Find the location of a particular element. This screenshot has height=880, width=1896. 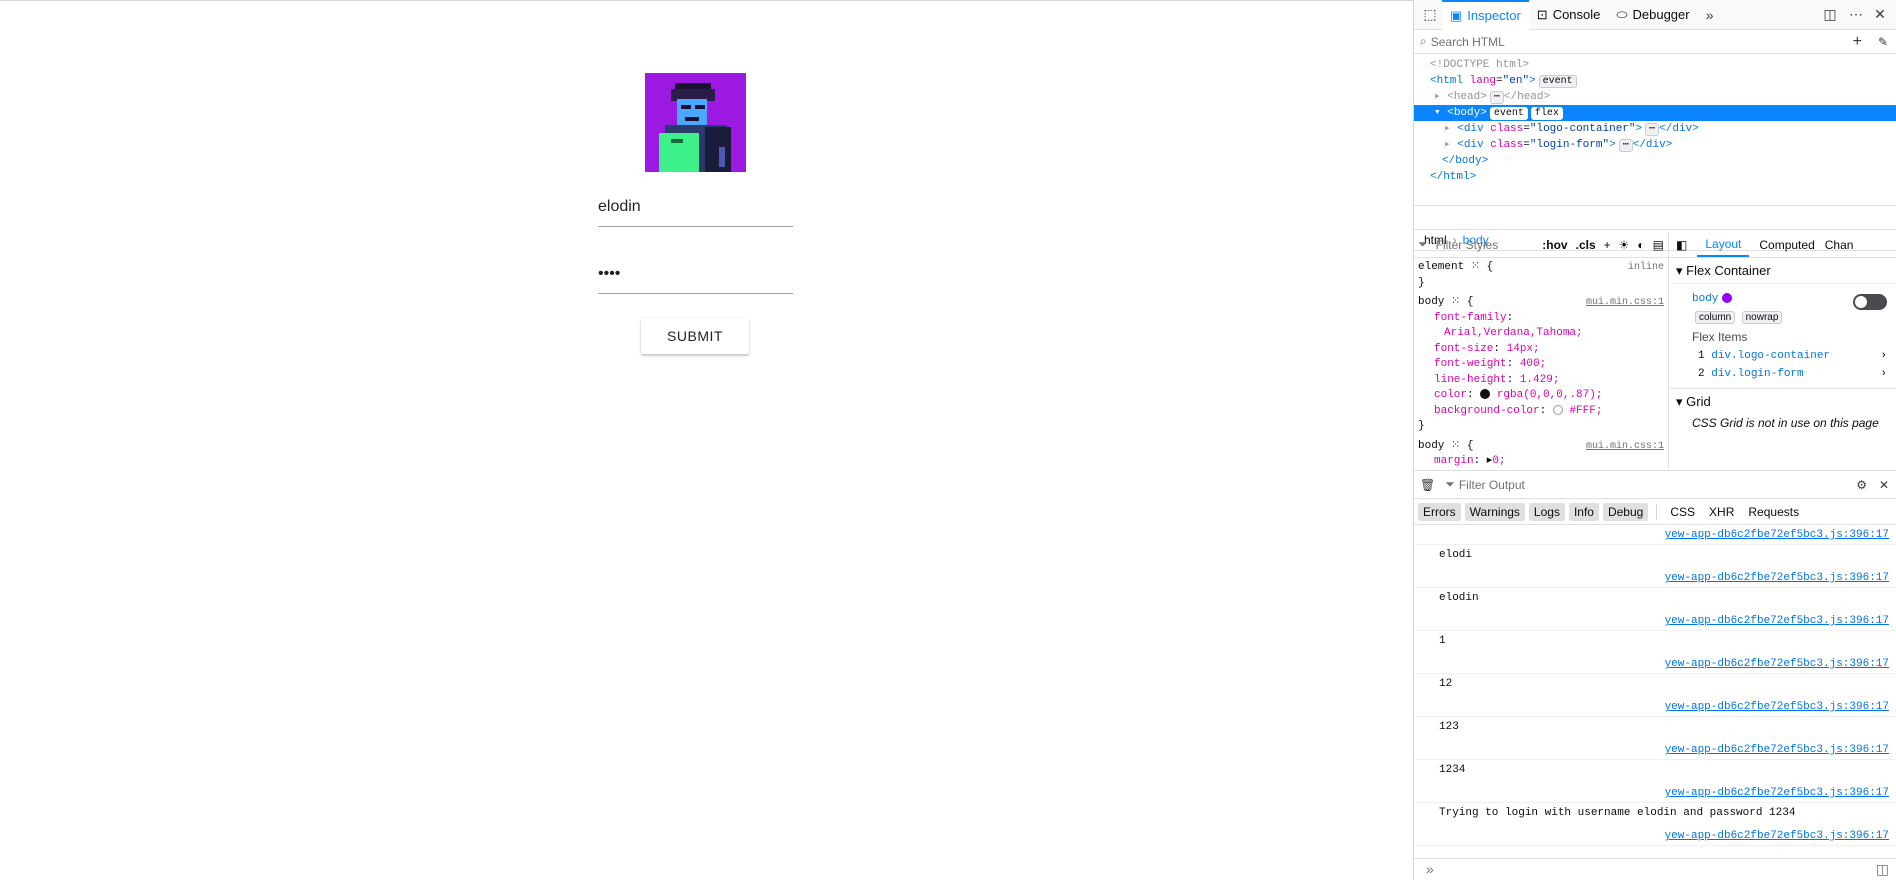

head-ellipsis: ⋯ is located at coordinates (1496, 97).